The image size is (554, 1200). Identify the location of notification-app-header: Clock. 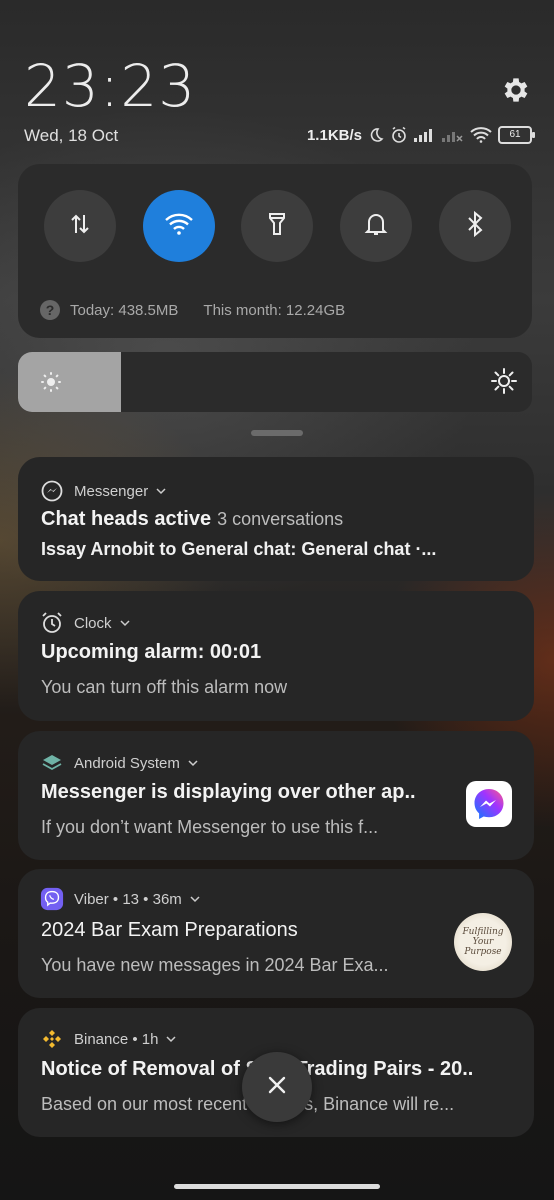
(85, 623).